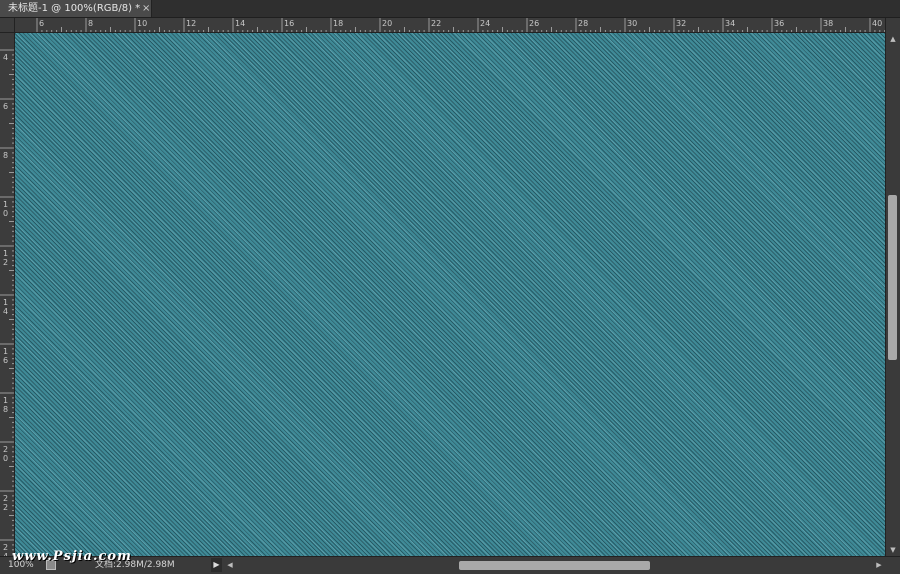 The height and width of the screenshot is (574, 900). I want to click on vertical-ruler-label: 4, so click(5, 57).